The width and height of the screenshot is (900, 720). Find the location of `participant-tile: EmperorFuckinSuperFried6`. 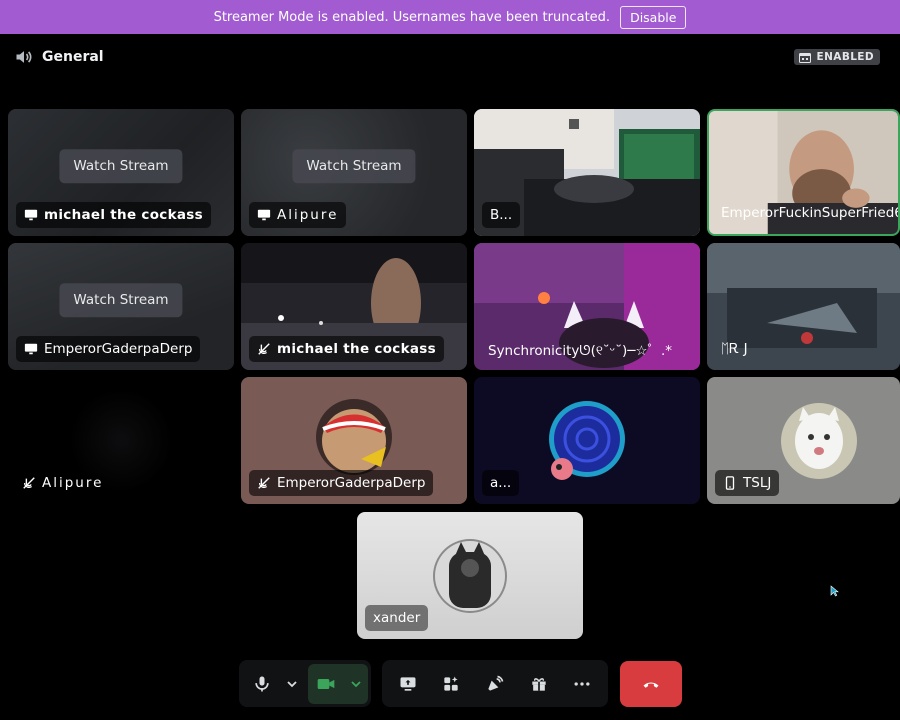

participant-tile: EmperorFuckinSuperFried6 is located at coordinates (803, 172).